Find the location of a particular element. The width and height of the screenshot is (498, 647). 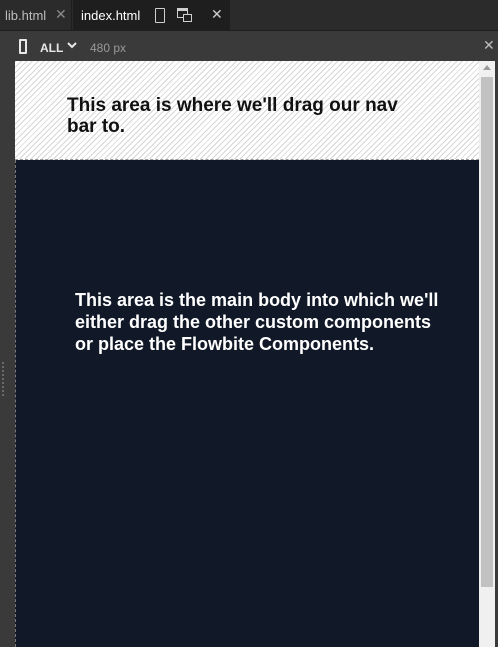

vertical-scrollbar is located at coordinates (487, 354).